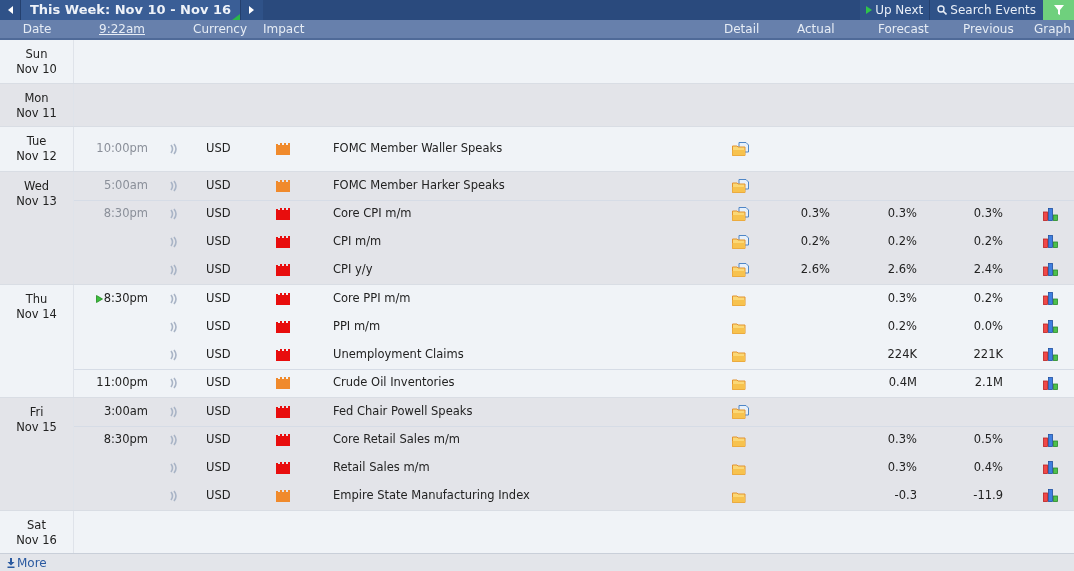 The height and width of the screenshot is (571, 1074). What do you see at coordinates (36, 299) in the screenshot?
I see `weekday-label: Thu` at bounding box center [36, 299].